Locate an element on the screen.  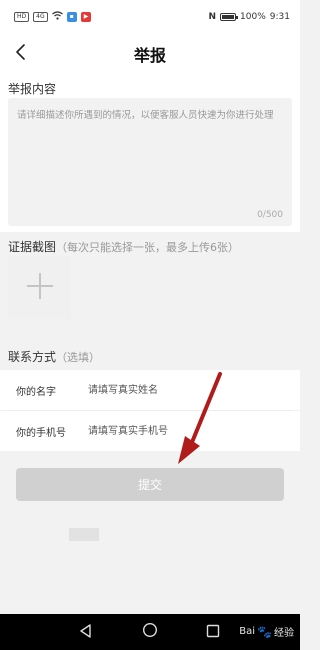
name-label: 你的名字 is located at coordinates (36, 392).